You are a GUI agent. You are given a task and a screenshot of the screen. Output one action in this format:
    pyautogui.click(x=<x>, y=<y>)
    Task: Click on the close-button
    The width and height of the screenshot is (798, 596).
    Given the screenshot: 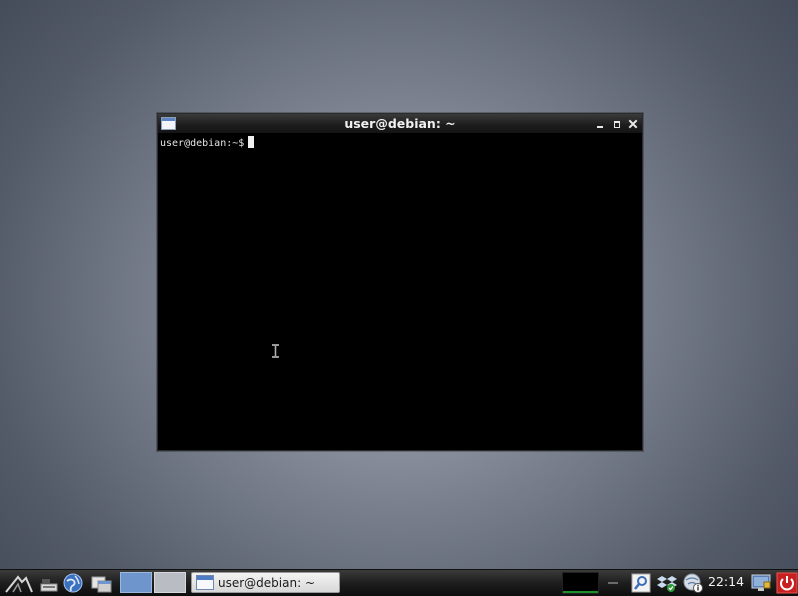 What is the action you would take?
    pyautogui.click(x=633, y=124)
    